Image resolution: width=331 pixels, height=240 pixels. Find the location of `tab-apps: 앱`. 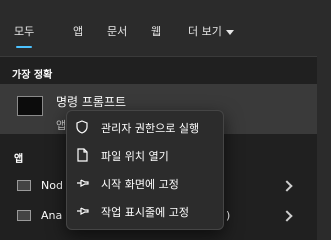

tab-apps: 앱 is located at coordinates (78, 32).